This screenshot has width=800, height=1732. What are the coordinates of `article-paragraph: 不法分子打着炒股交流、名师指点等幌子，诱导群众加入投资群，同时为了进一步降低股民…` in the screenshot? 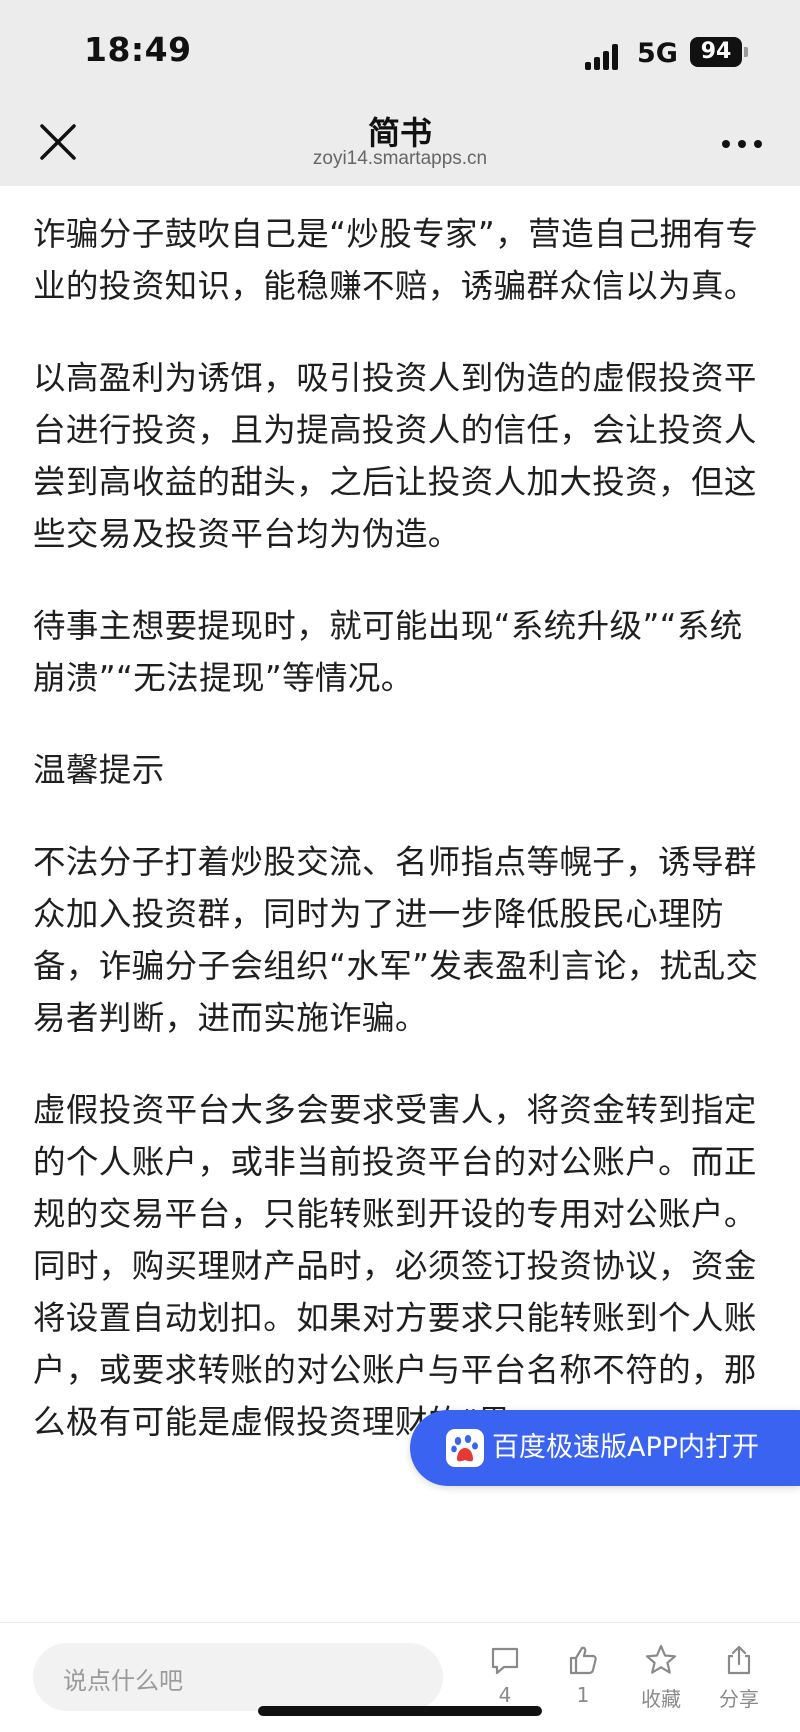 It's located at (396, 940).